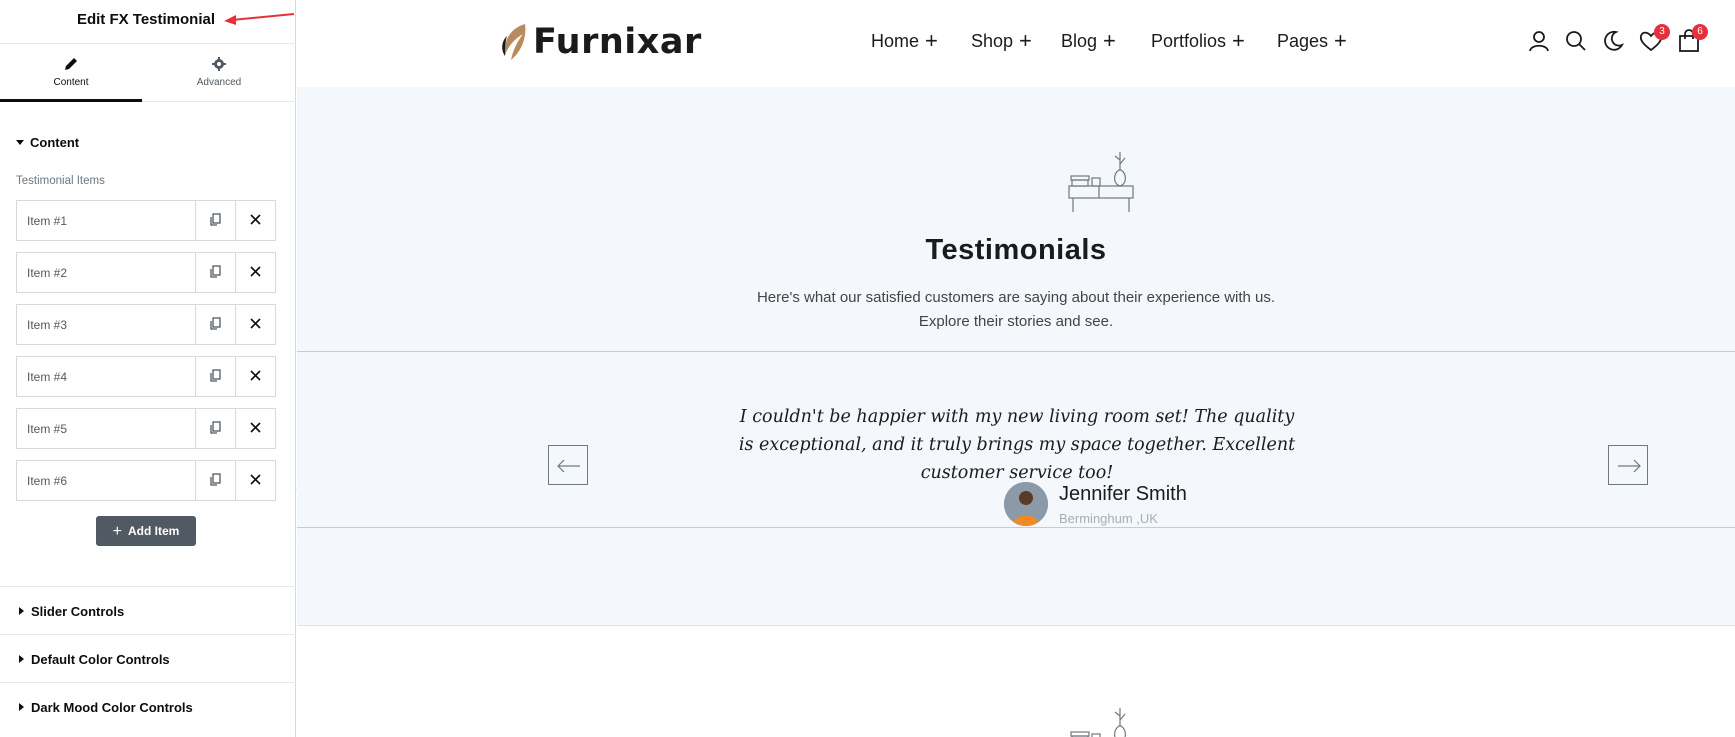 The image size is (1735, 737). I want to click on tab-advanced-label: Advanced, so click(219, 82).